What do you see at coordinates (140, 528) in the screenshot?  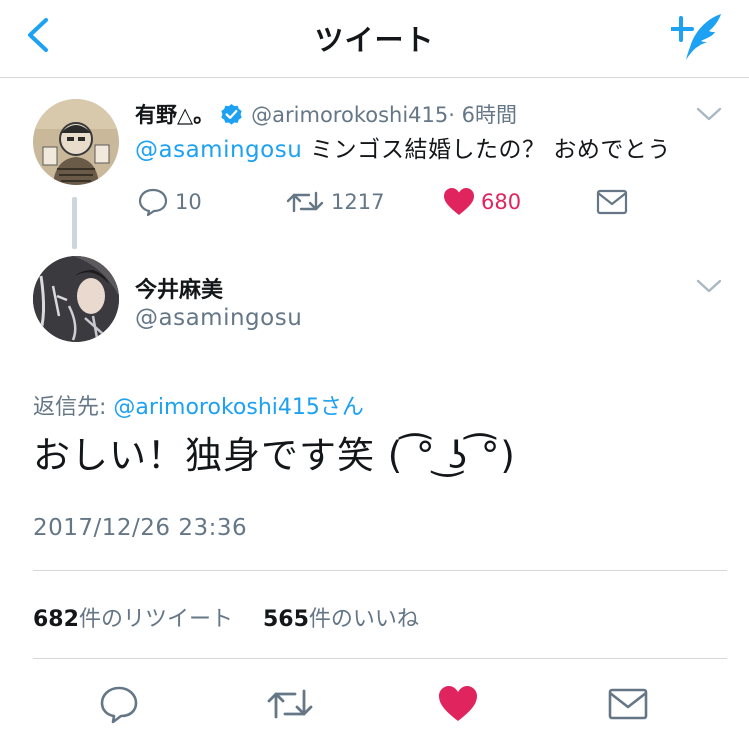 I see `tweet-timestamp: 2017/12/26 23:36` at bounding box center [140, 528].